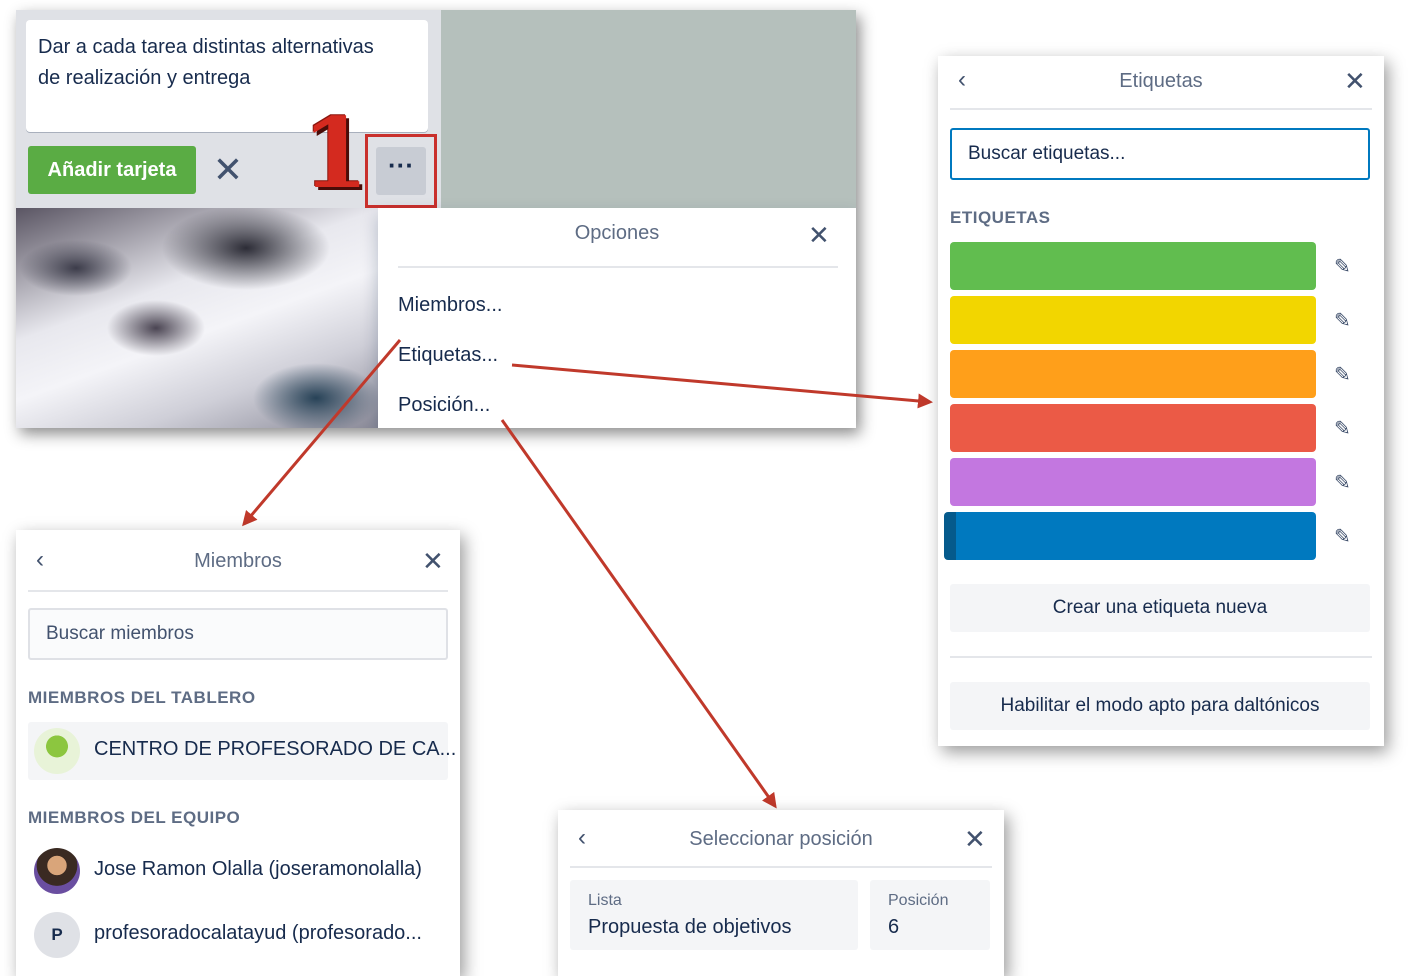  What do you see at coordinates (57, 751) in the screenshot?
I see `org-logo-icon` at bounding box center [57, 751].